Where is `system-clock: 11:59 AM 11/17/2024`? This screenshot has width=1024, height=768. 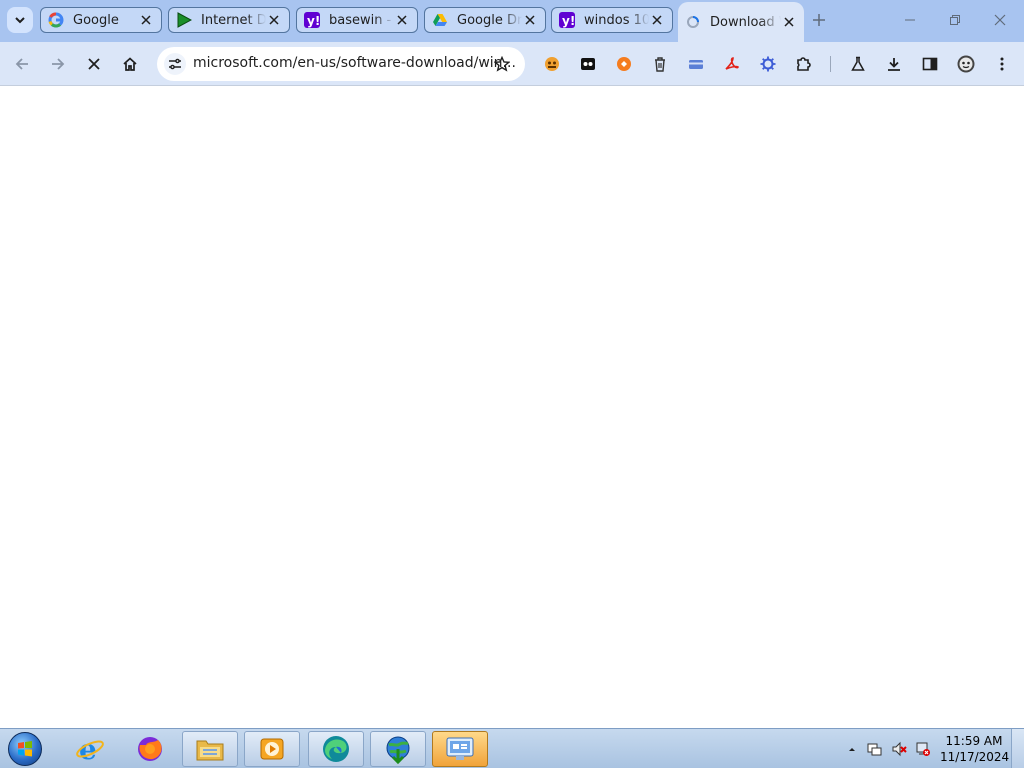 system-clock: 11:59 AM 11/17/2024 is located at coordinates (975, 749).